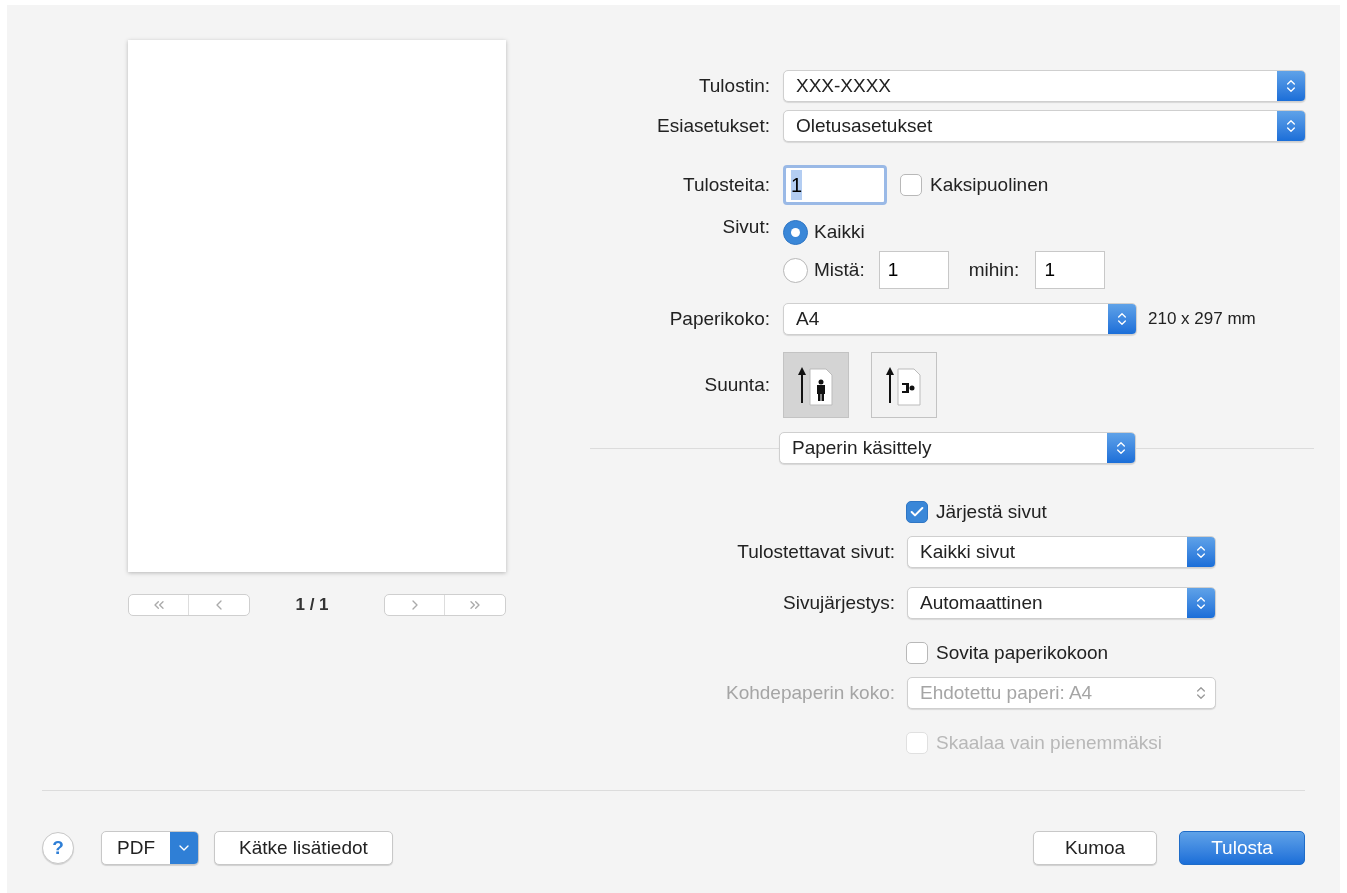 This screenshot has width=1347, height=893. I want to click on popup-button: A4, so click(960, 319).